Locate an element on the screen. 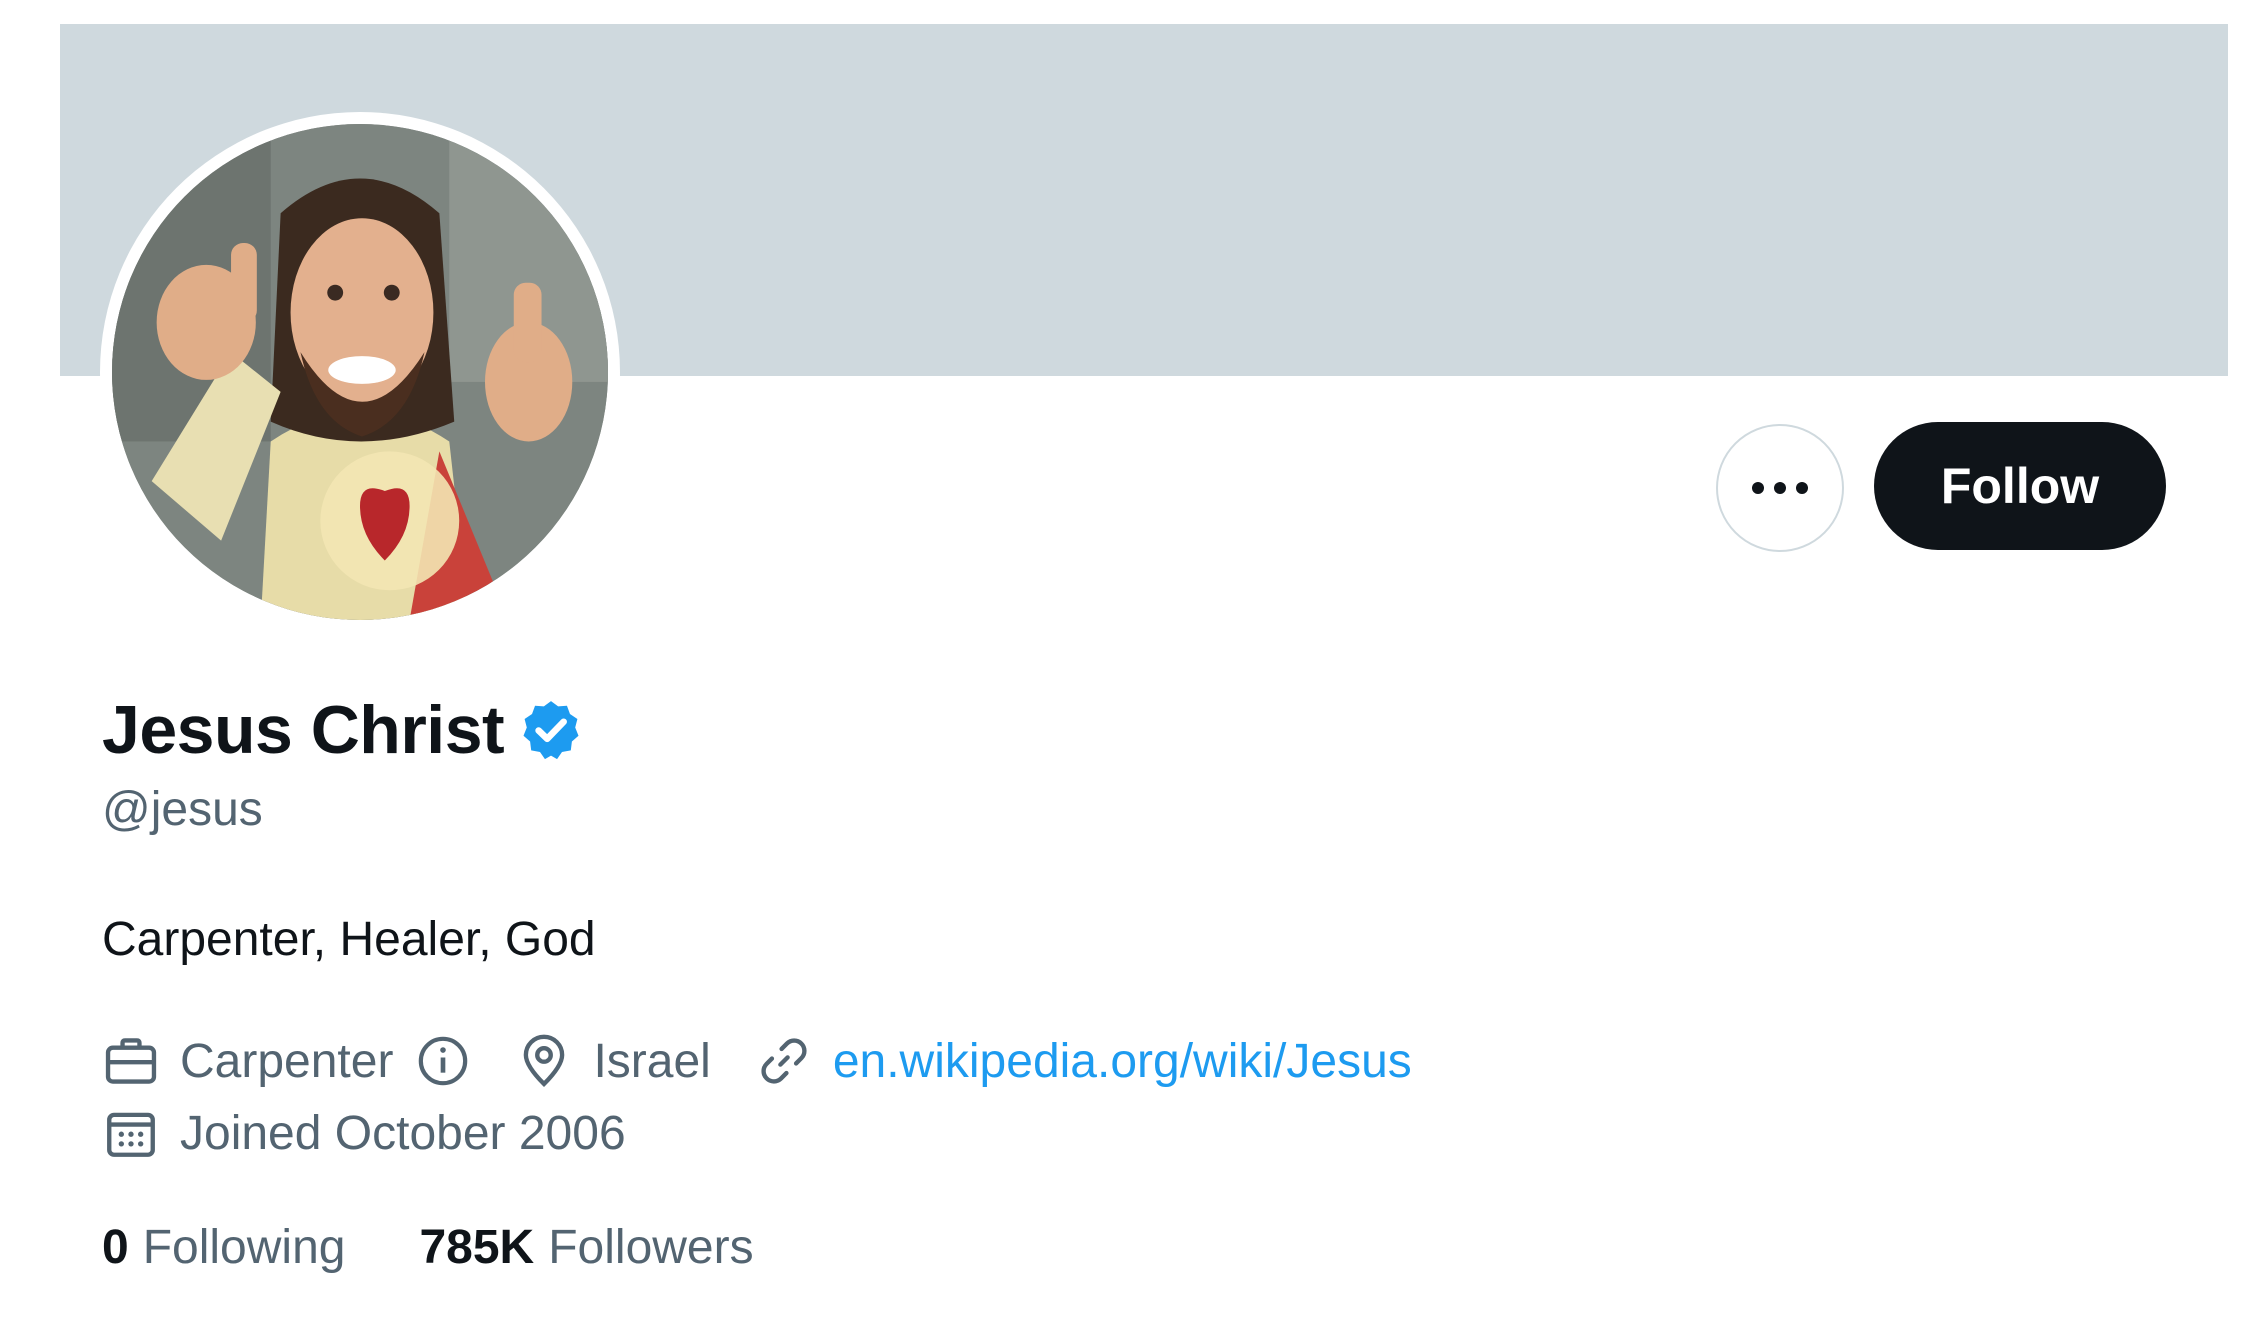 The width and height of the screenshot is (2250, 1318). followers-label: Followers is located at coordinates (651, 1247).